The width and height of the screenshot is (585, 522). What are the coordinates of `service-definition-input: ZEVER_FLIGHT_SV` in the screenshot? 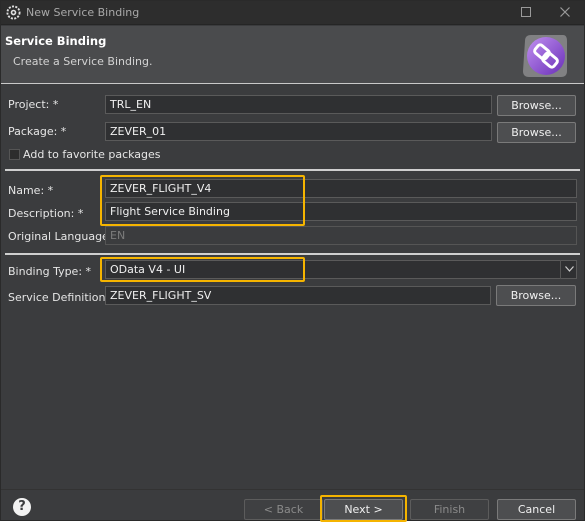 It's located at (298, 295).